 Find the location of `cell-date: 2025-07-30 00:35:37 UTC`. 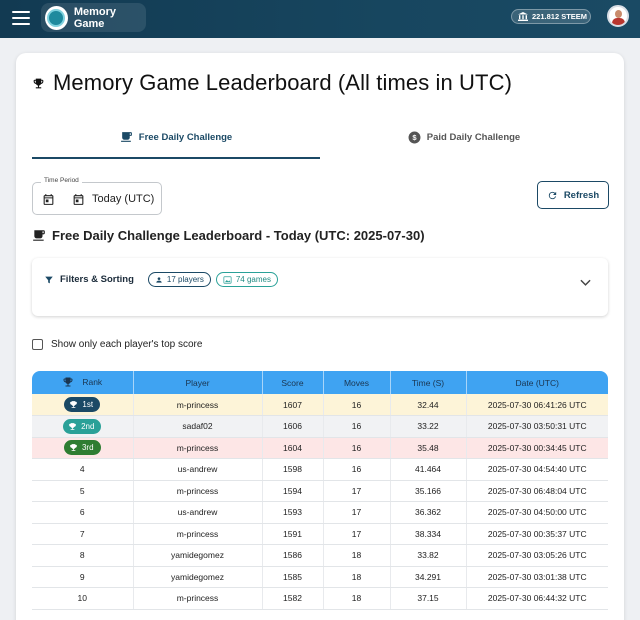

cell-date: 2025-07-30 00:35:37 UTC is located at coordinates (537, 534).